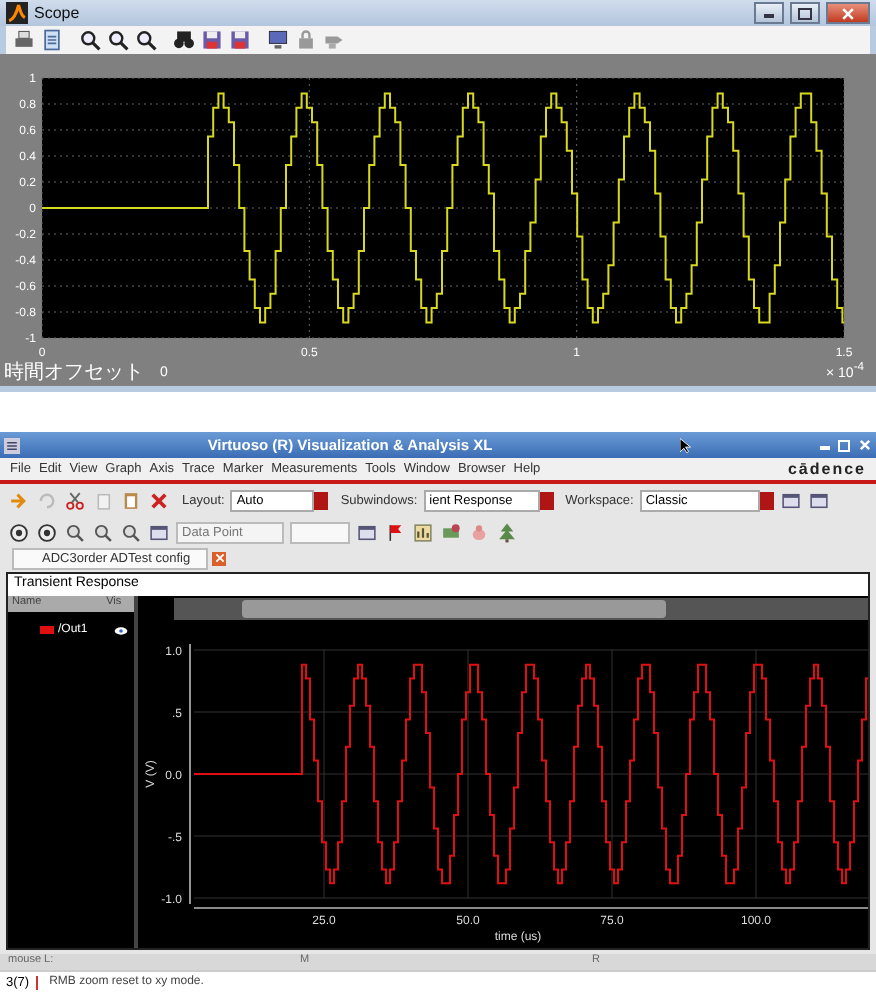 This screenshot has height=992, width=876. What do you see at coordinates (12, 445) in the screenshot?
I see `app-icon` at bounding box center [12, 445].